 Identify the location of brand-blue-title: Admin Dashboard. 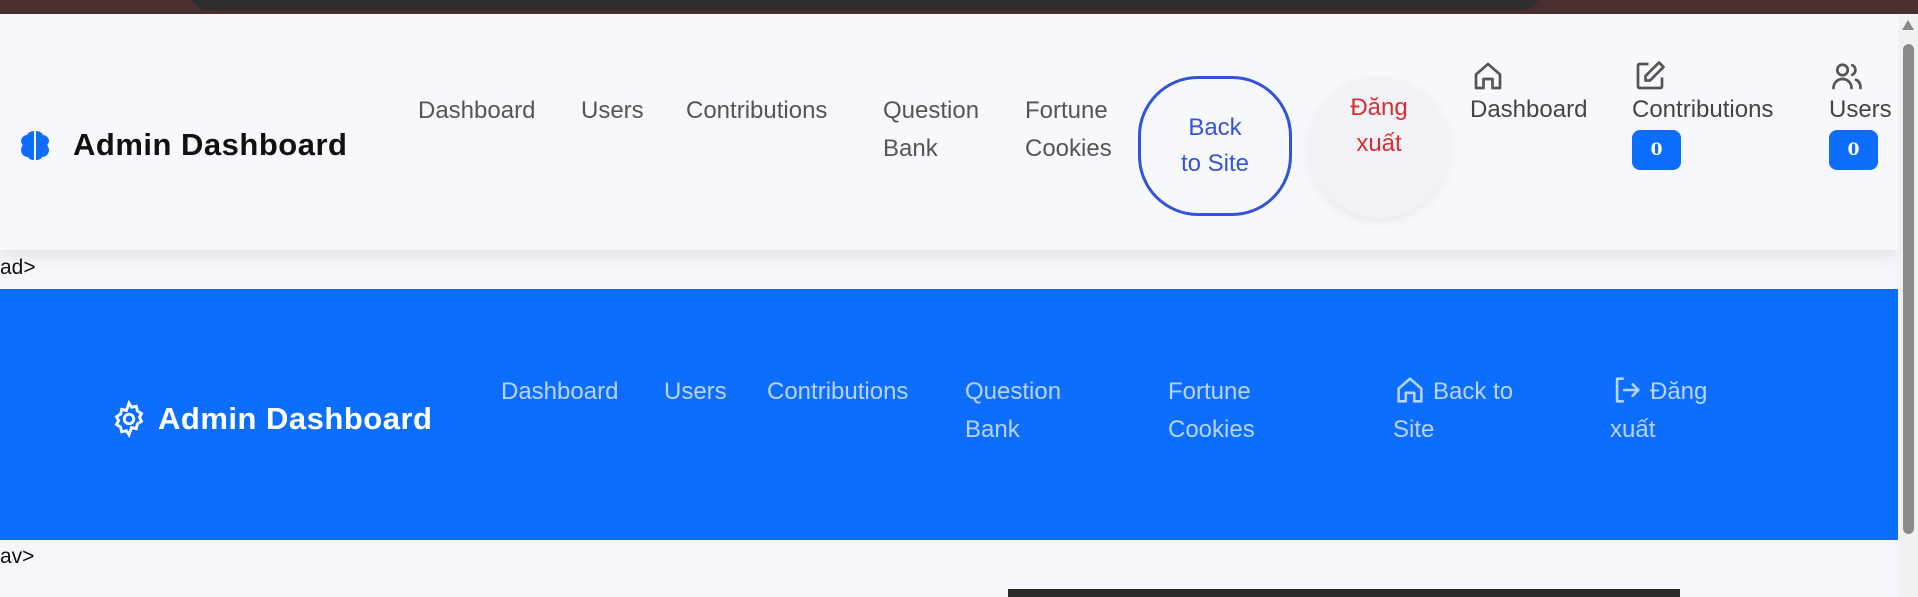
(295, 418).